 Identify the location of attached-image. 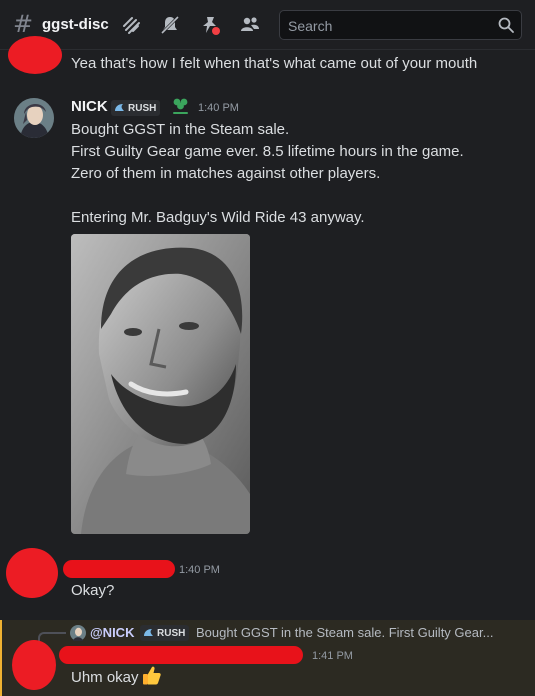
(160, 384).